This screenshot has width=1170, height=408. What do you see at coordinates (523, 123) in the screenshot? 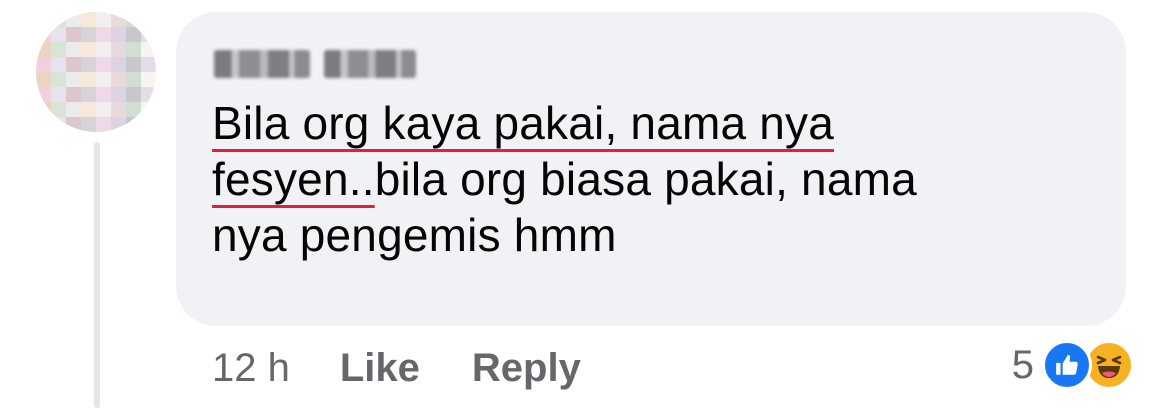
I see `misspelled-word: Bila org kaya pakai, nama nya` at bounding box center [523, 123].